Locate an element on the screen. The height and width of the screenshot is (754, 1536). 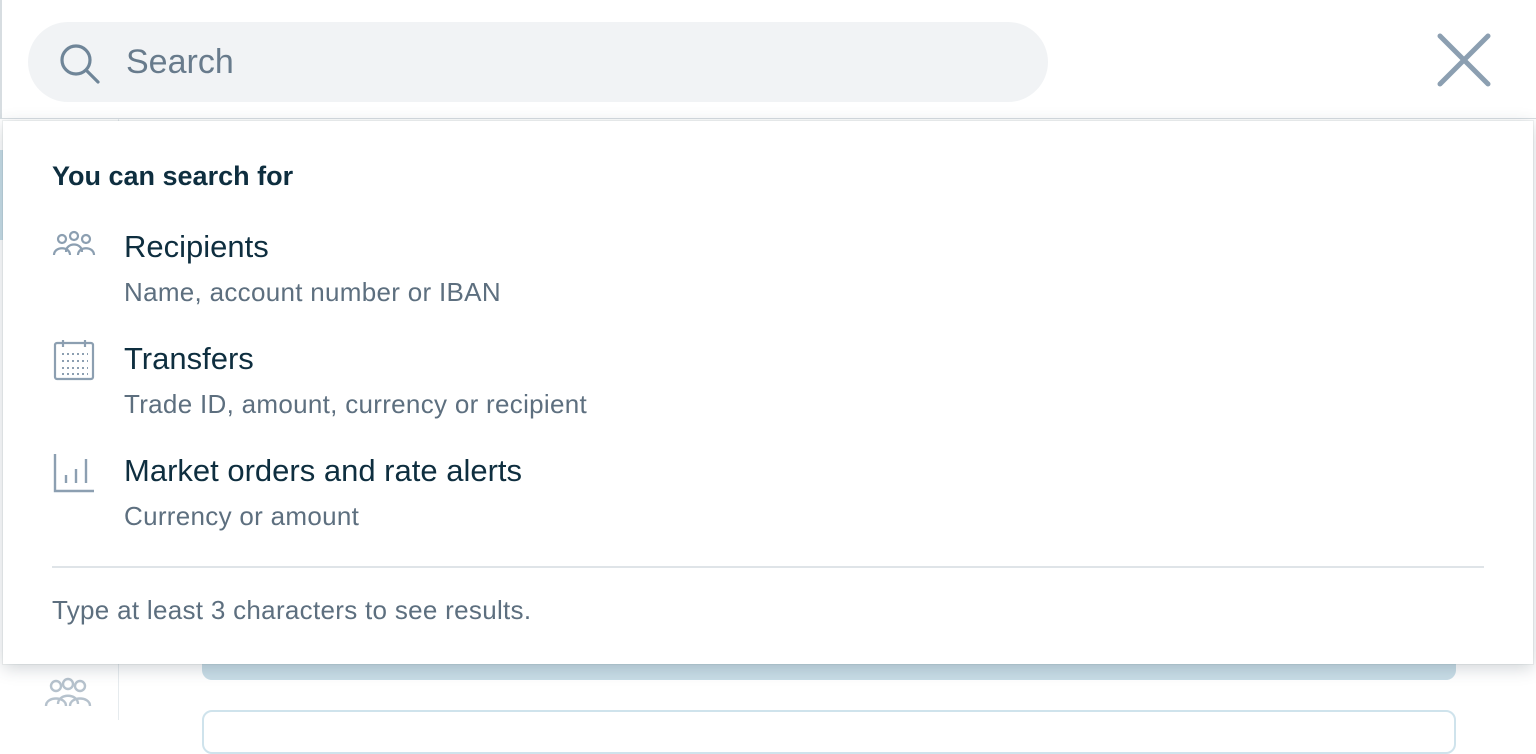
people-icon is located at coordinates (74, 249).